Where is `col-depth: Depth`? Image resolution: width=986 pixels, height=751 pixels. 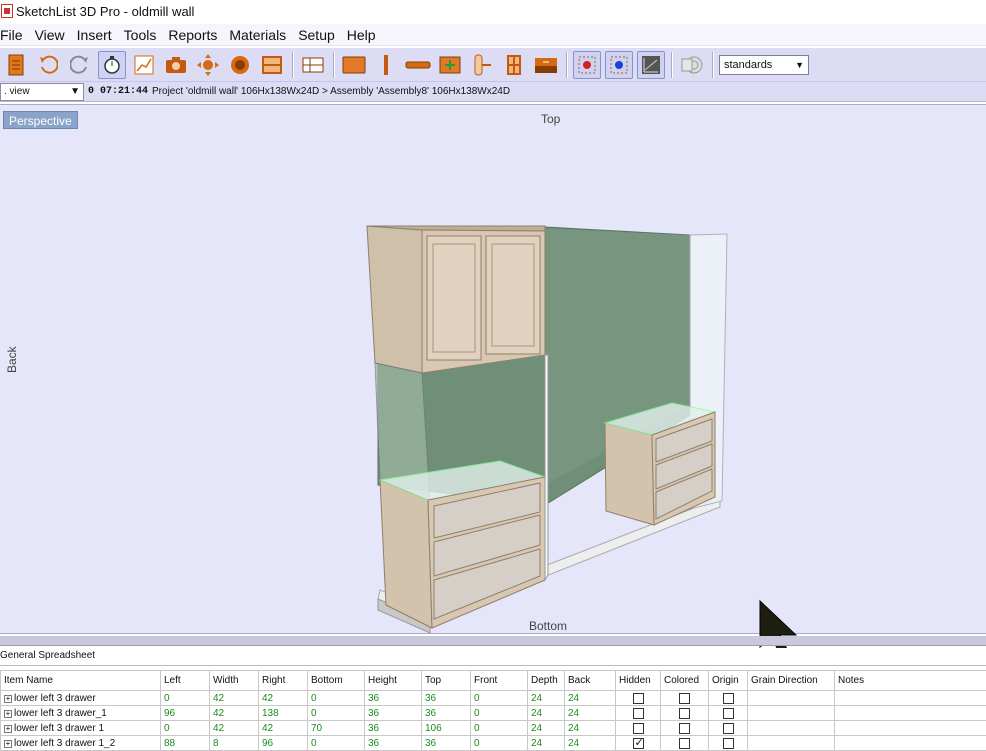
col-depth: Depth is located at coordinates (546, 681).